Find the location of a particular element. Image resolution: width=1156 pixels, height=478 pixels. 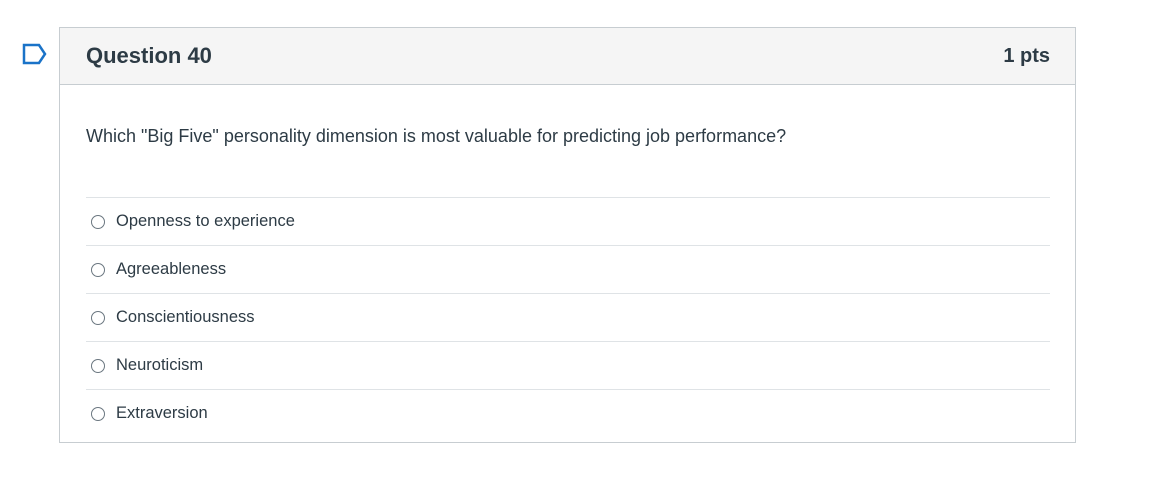

answer-label: Openness to experience is located at coordinates (205, 221).